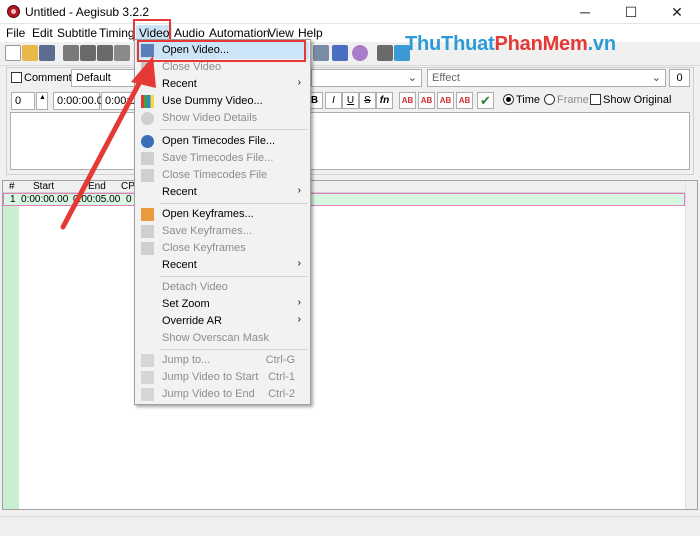 This screenshot has height=536, width=700. What do you see at coordinates (143, 72) in the screenshot?
I see `arrow-head` at bounding box center [143, 72].